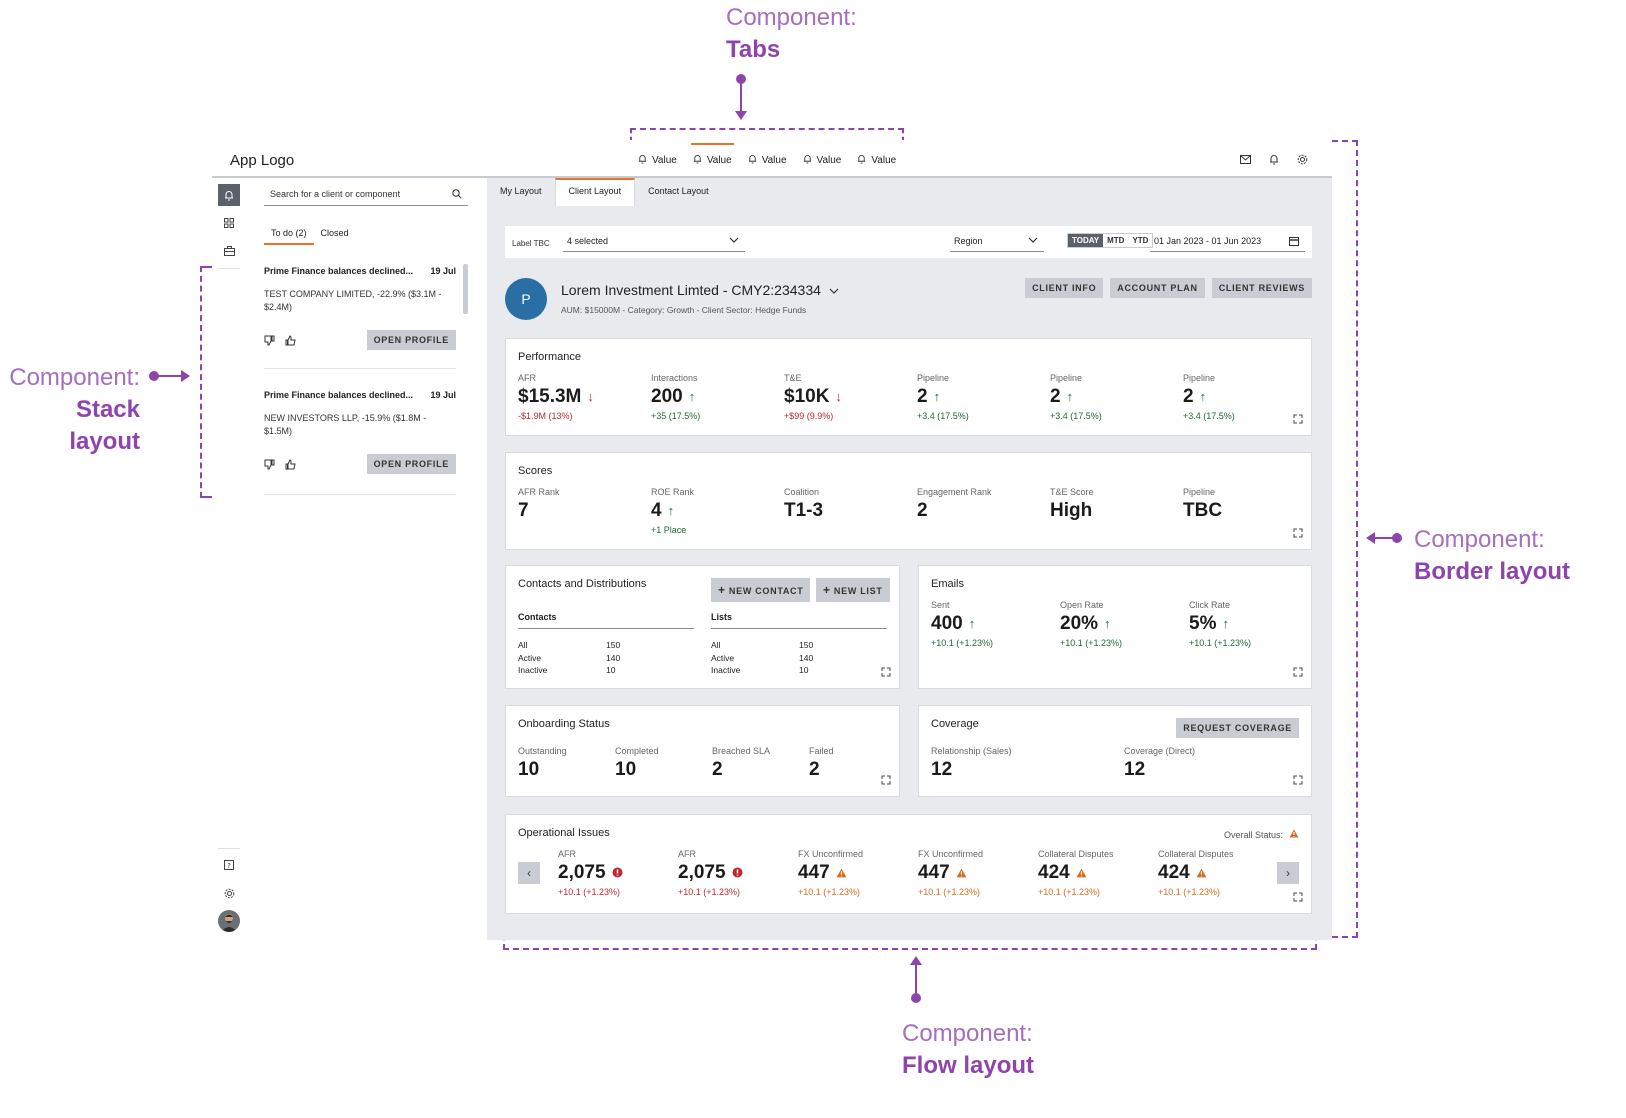  What do you see at coordinates (951, 854) in the screenshot?
I see `metric-label: FX Unconfirmed` at bounding box center [951, 854].